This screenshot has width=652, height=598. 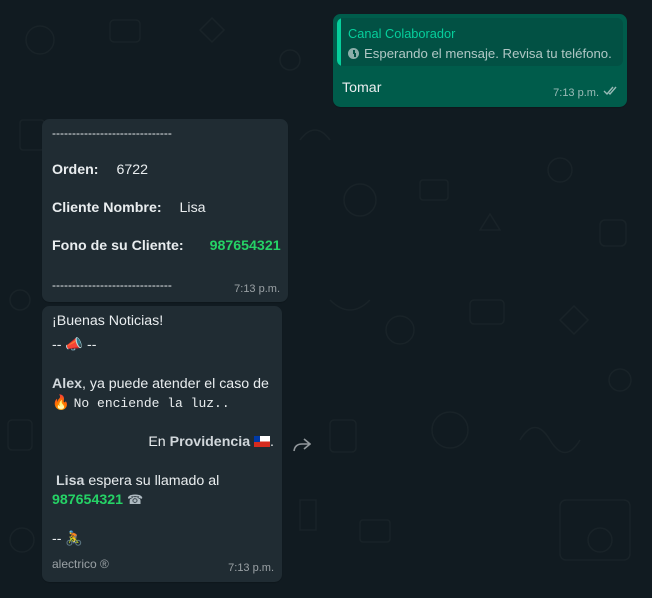 I want to click on agent-text: , ya puede atender el caso de, so click(x=175, y=384).